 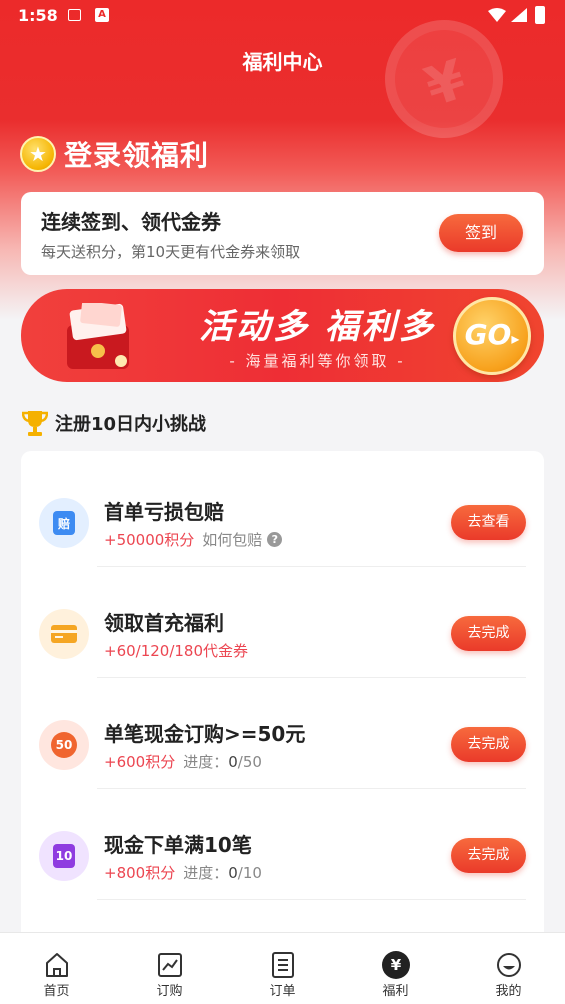 I want to click on star-medal-icon: ★, so click(x=38, y=154).